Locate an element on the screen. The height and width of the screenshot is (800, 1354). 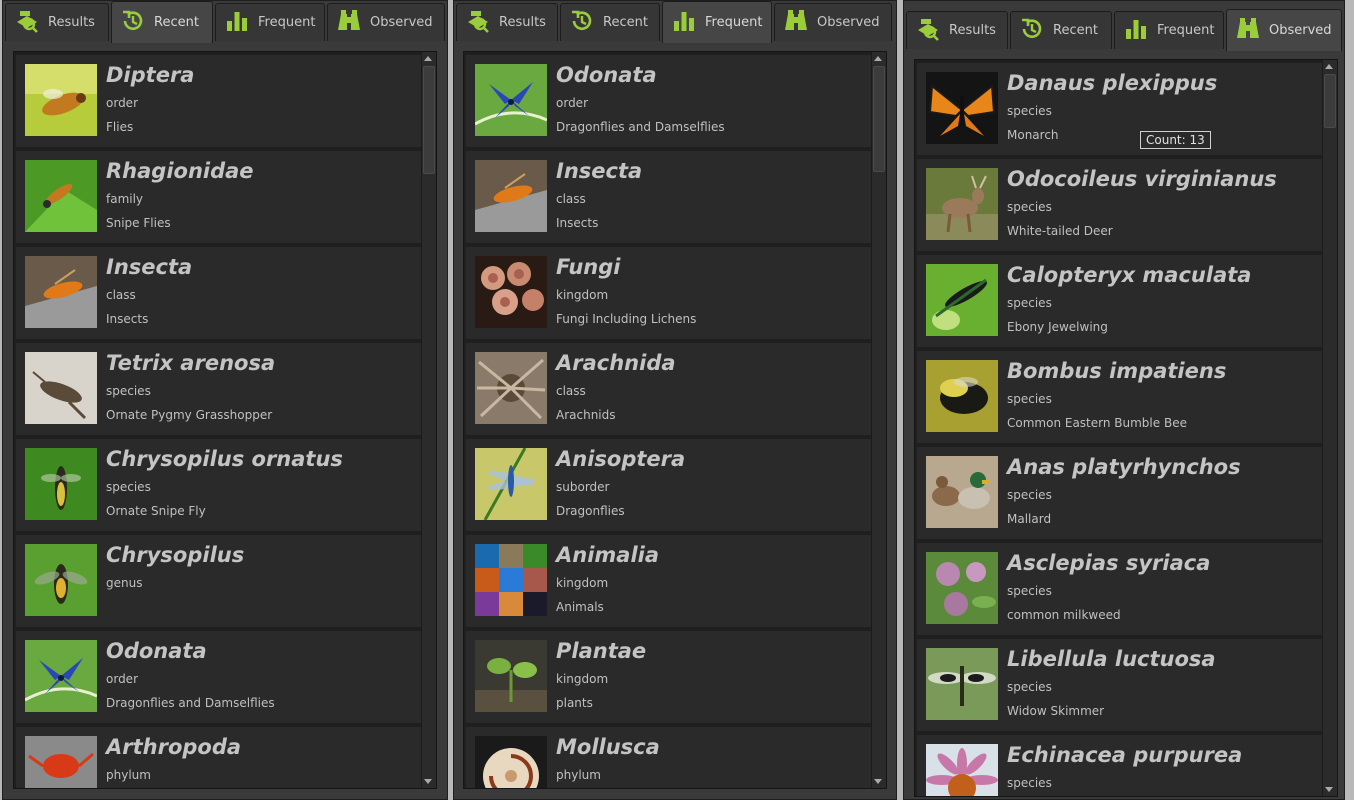
list-item: Plantae kingdom plants is located at coordinates (669, 677).